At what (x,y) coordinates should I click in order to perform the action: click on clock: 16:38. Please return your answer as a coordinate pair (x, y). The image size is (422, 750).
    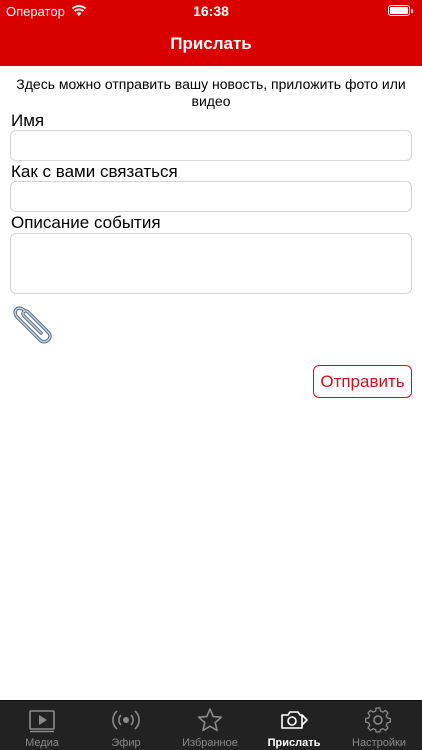
    Looking at the image, I should click on (211, 11).